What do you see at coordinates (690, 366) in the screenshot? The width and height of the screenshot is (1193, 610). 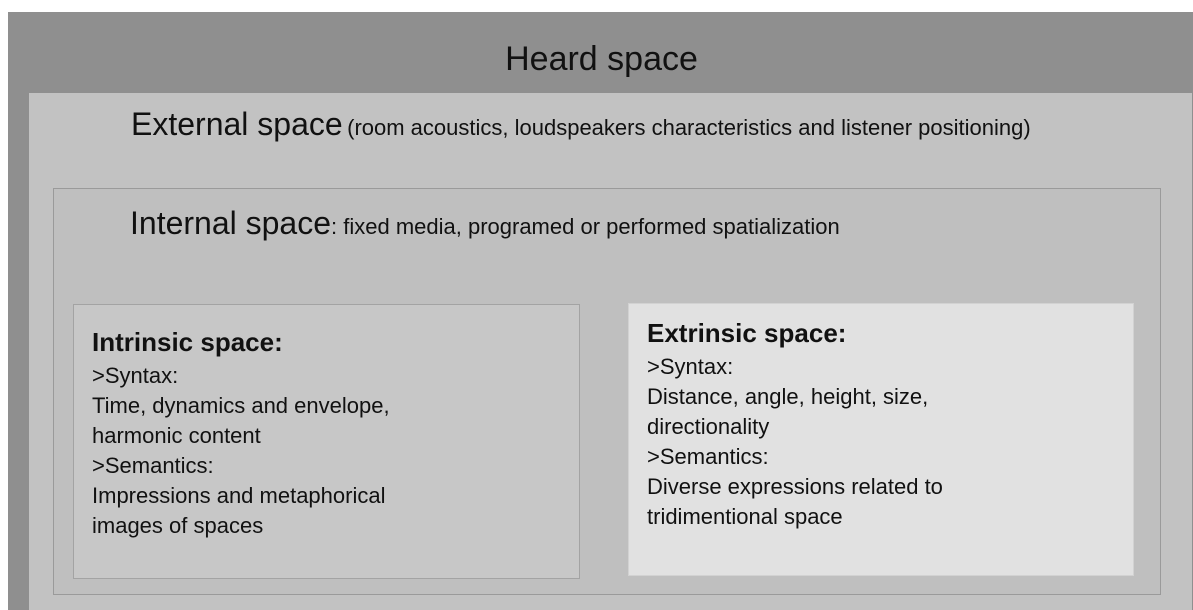 I see `extrinsic-line: >Syntax:` at bounding box center [690, 366].